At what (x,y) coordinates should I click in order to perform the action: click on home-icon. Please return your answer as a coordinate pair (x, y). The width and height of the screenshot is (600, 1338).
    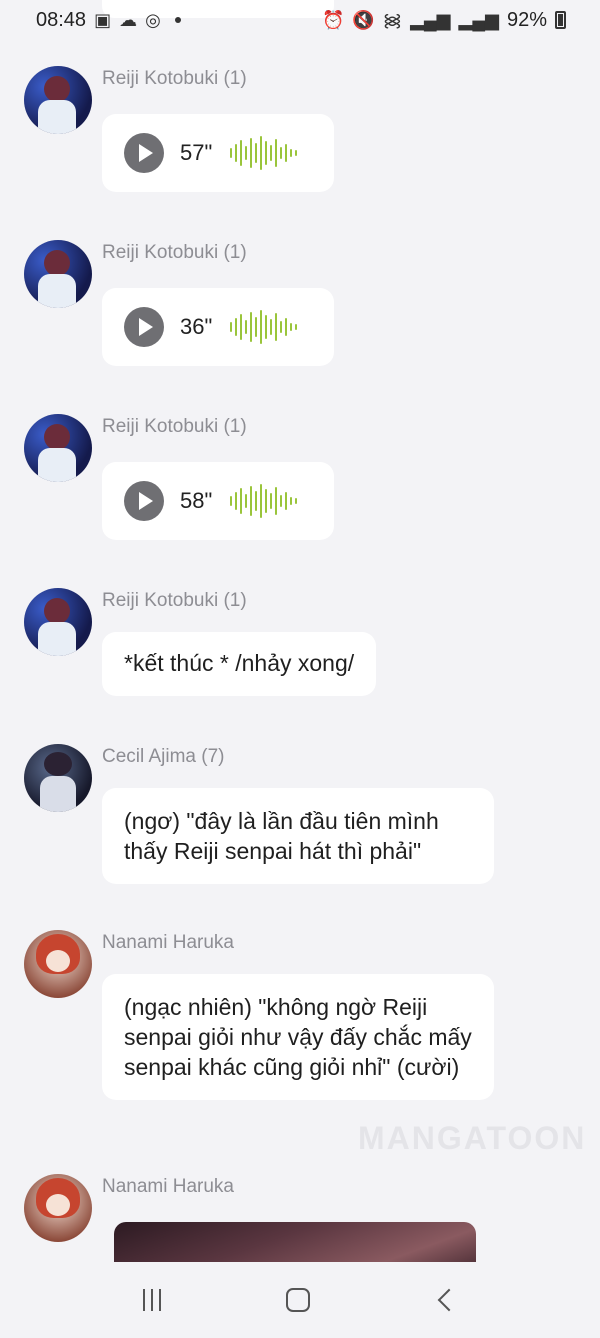
    Looking at the image, I should click on (297, 1300).